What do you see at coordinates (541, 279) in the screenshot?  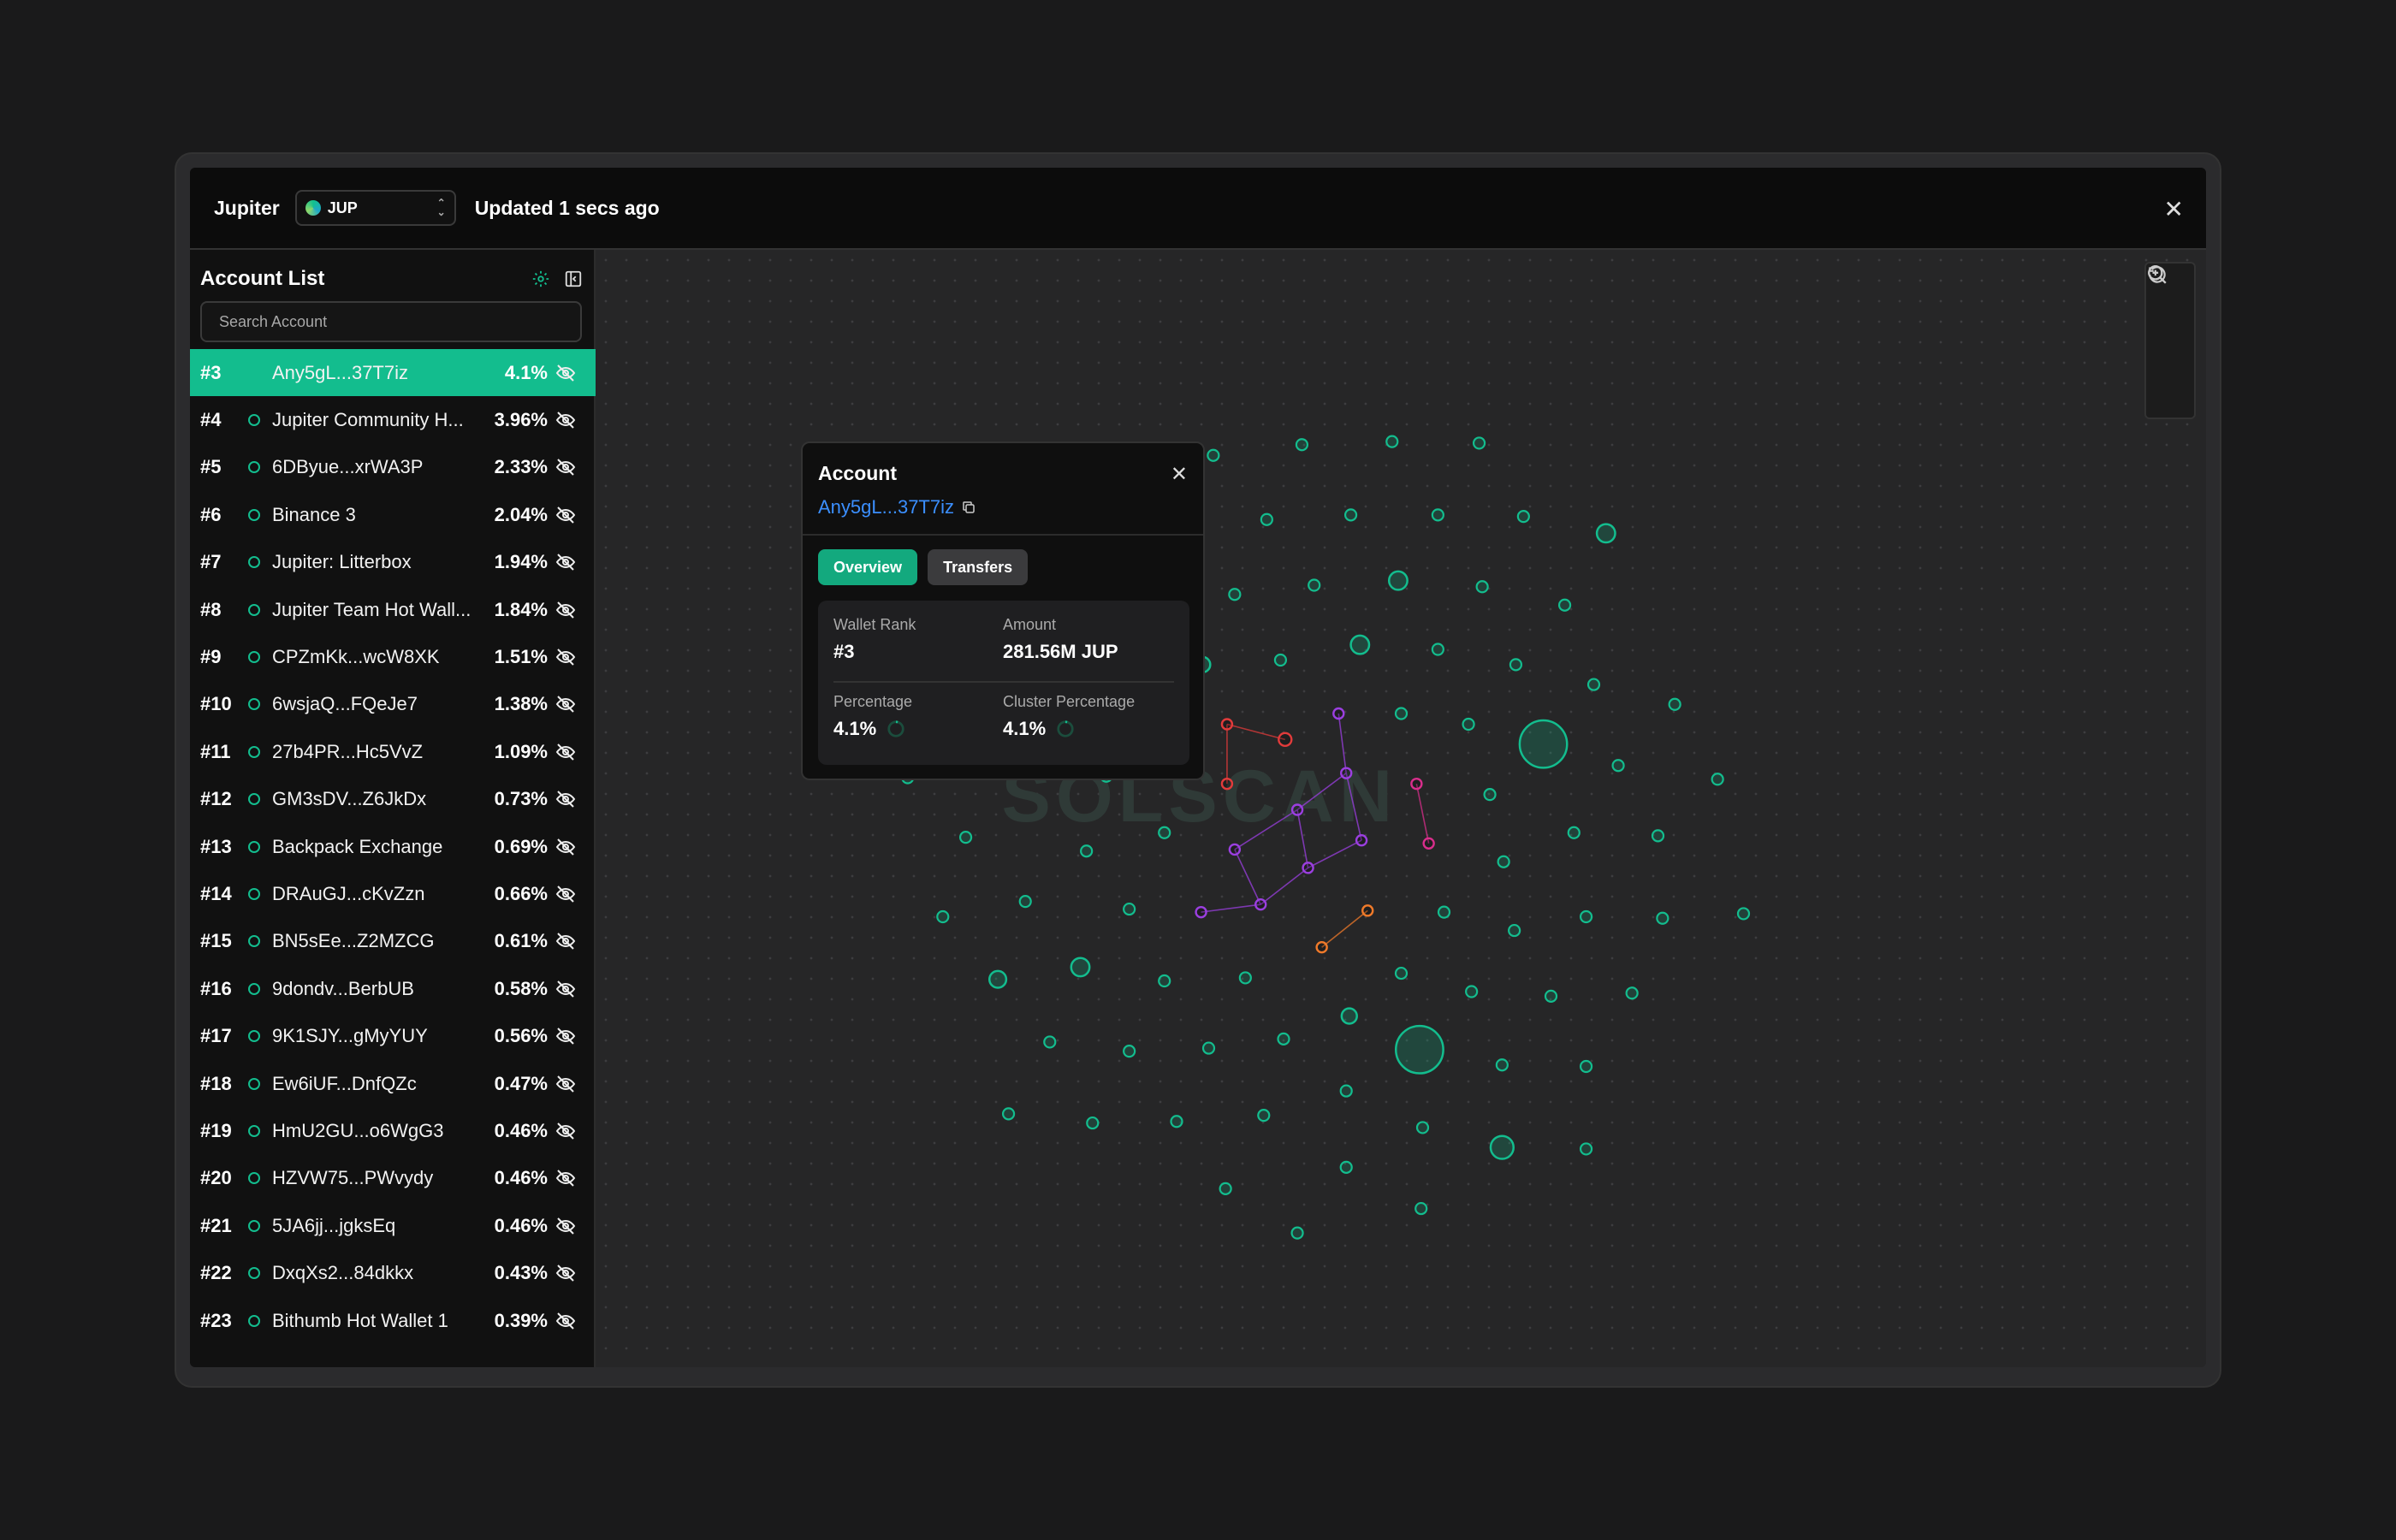 I see `gear-icon` at bounding box center [541, 279].